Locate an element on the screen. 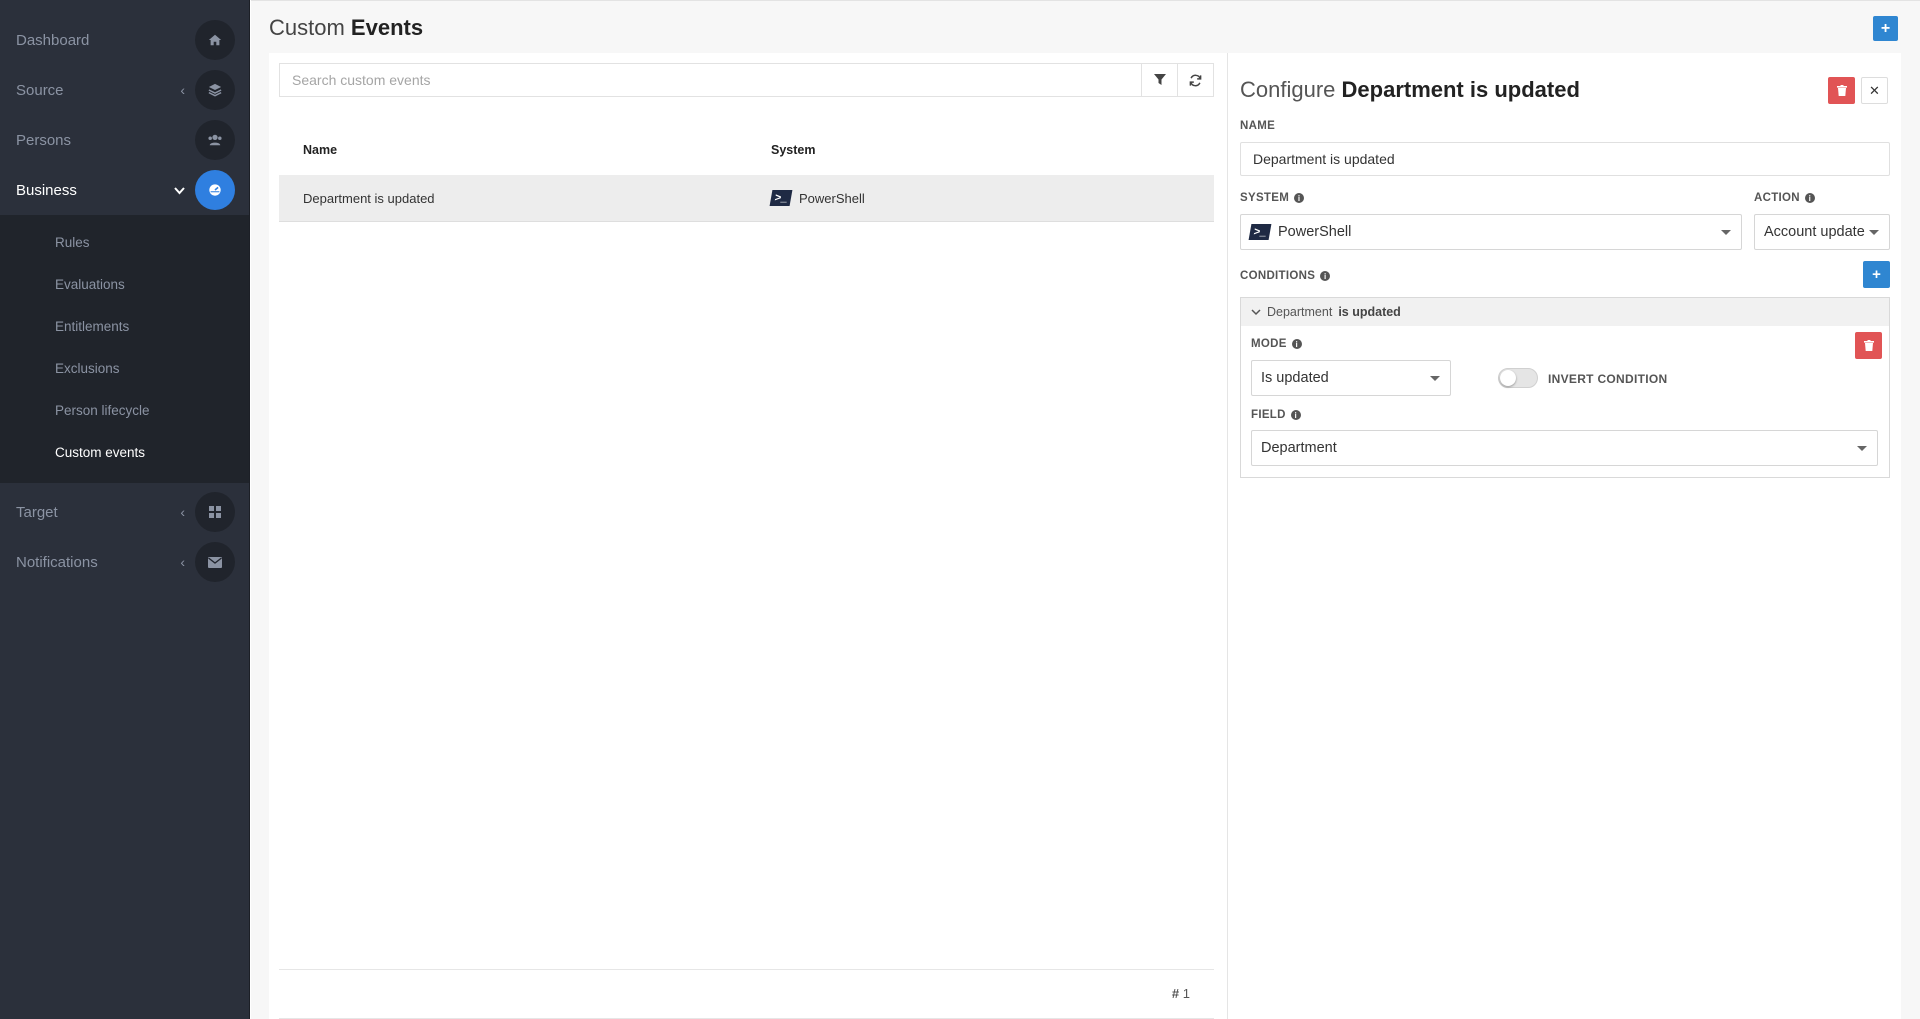  action-label: ACTION i is located at coordinates (1784, 198).